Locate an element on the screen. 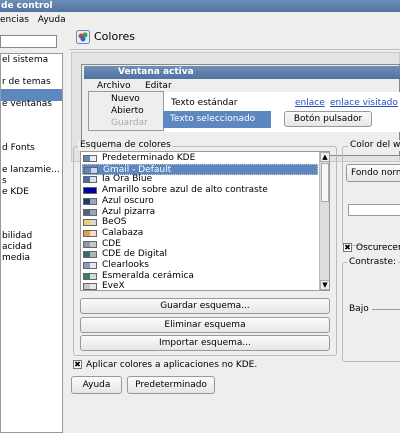  sidebar-item: bilidad is located at coordinates (16, 236).